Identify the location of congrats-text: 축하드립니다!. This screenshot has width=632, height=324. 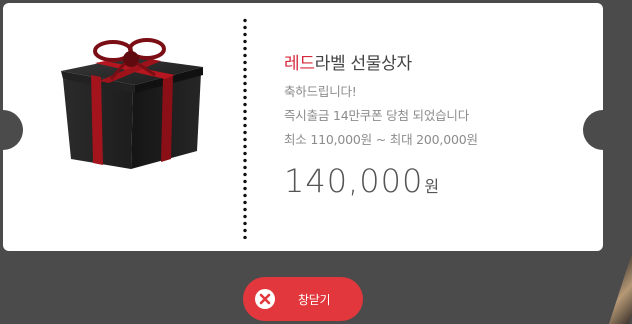
(320, 91).